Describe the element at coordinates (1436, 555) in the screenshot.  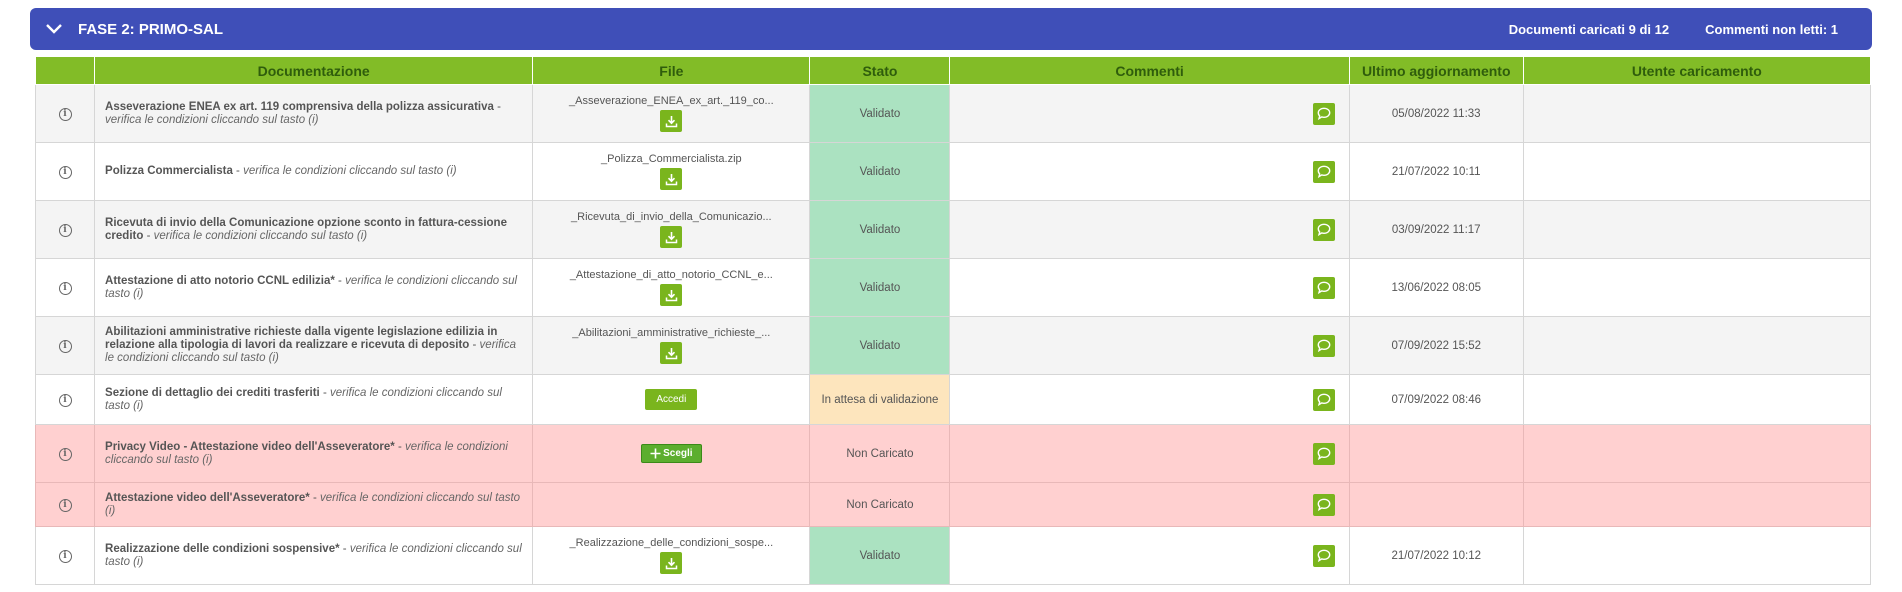
I see `last-update: 21/07/2022 10:12` at that location.